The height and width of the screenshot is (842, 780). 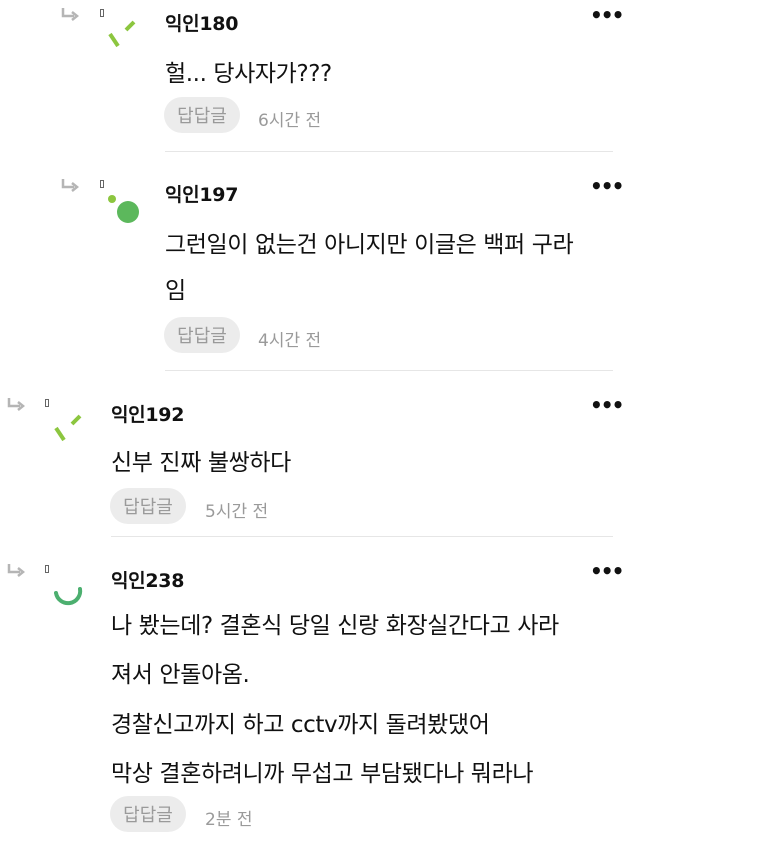 What do you see at coordinates (201, 193) in the screenshot?
I see `author-name: 익인197` at bounding box center [201, 193].